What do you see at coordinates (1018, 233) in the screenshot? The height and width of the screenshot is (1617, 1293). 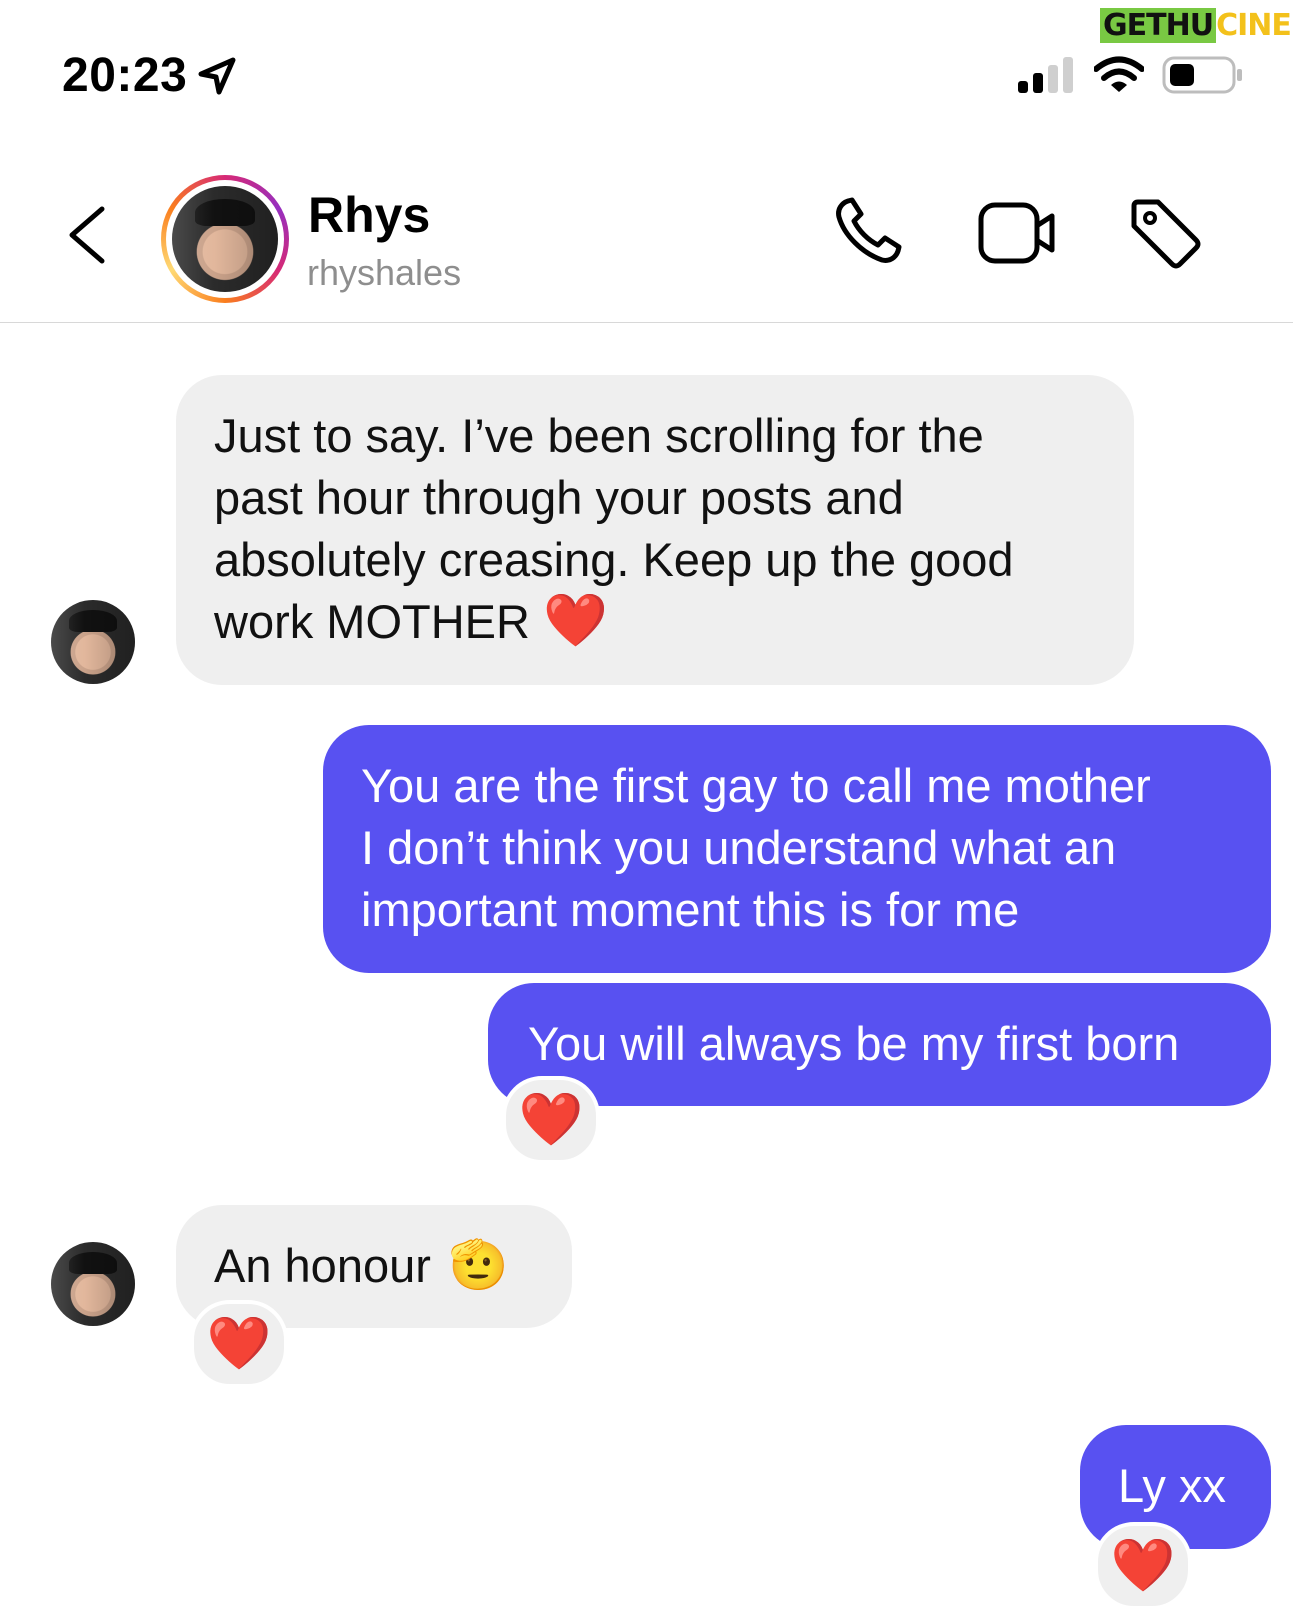 I see `video-camera-icon` at bounding box center [1018, 233].